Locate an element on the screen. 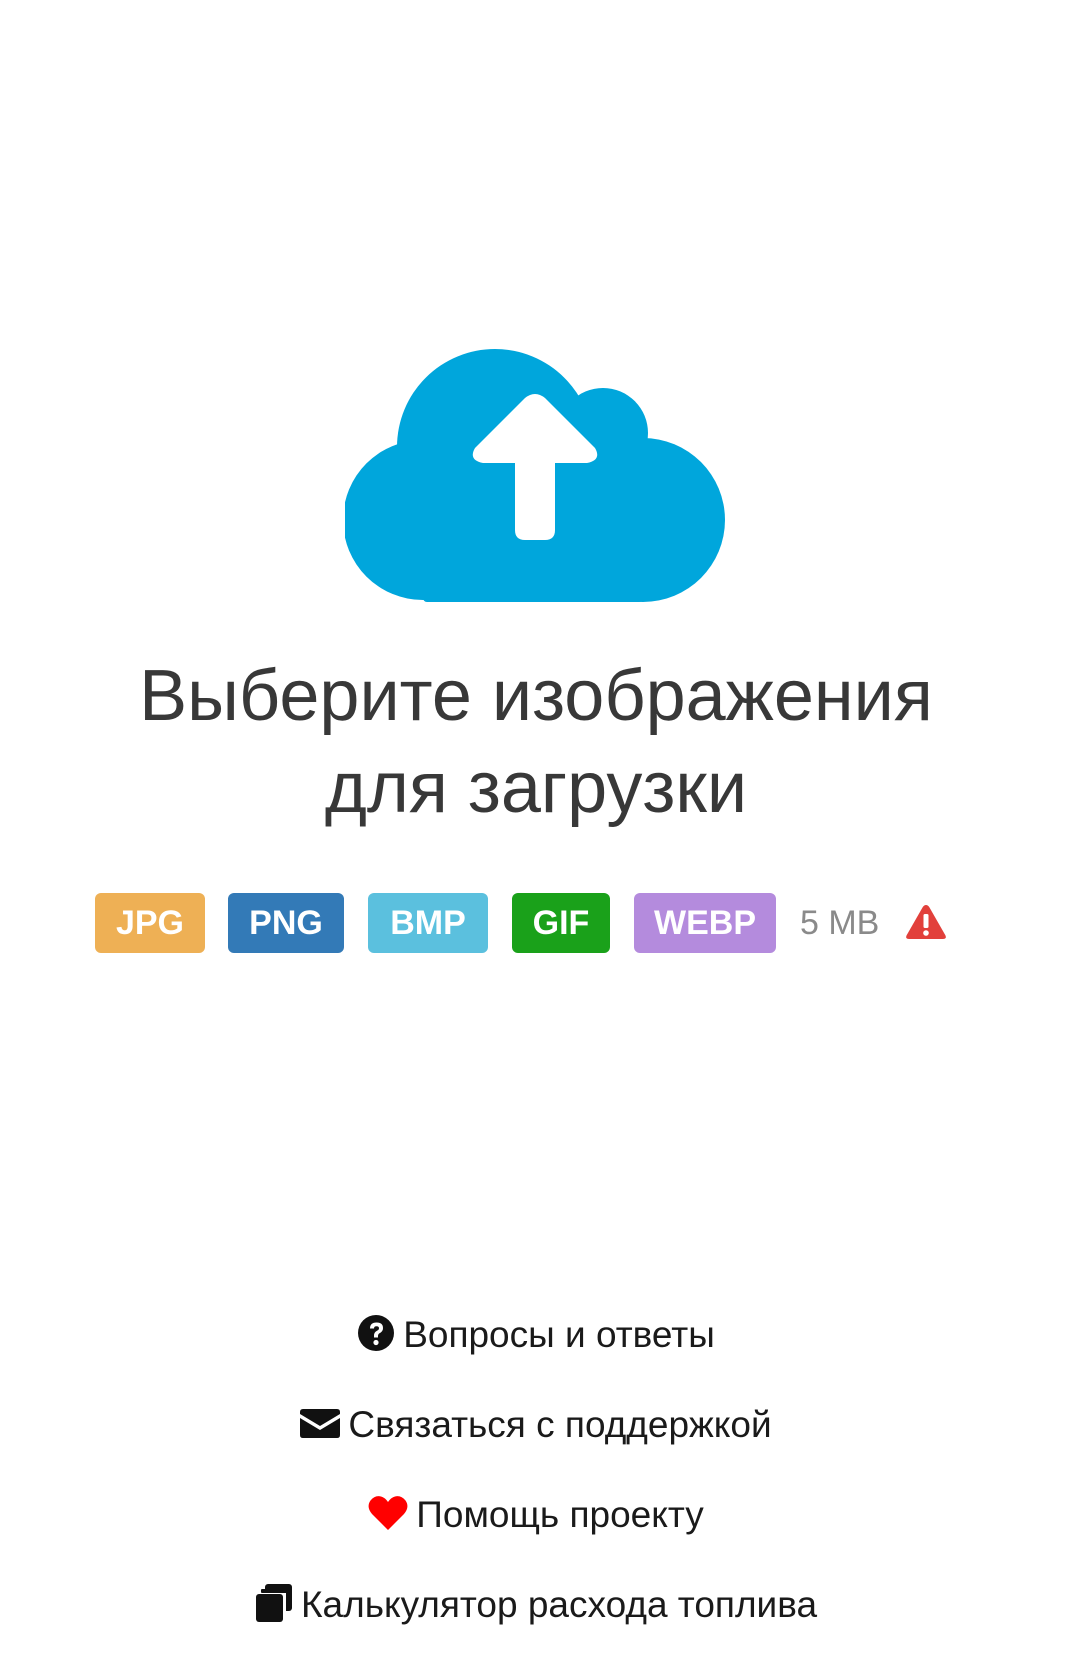 This screenshot has height=1660, width=1072. donate-link: Помощь проекту is located at coordinates (536, 1525).